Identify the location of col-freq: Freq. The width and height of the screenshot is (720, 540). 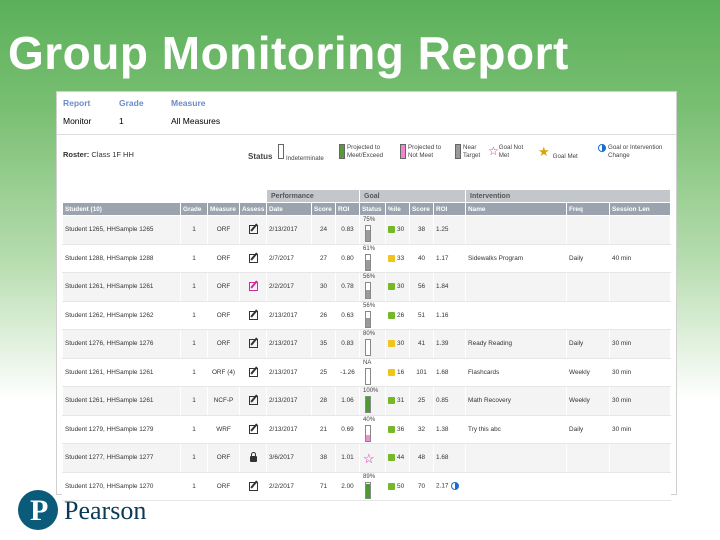
(588, 209).